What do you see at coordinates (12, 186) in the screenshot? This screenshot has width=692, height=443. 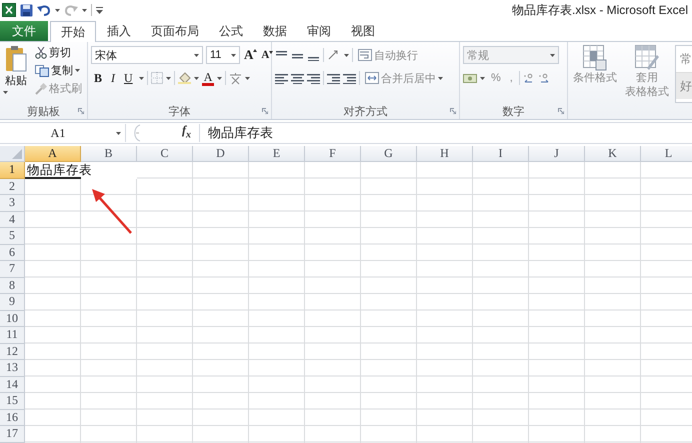 I see `row-header: 2` at bounding box center [12, 186].